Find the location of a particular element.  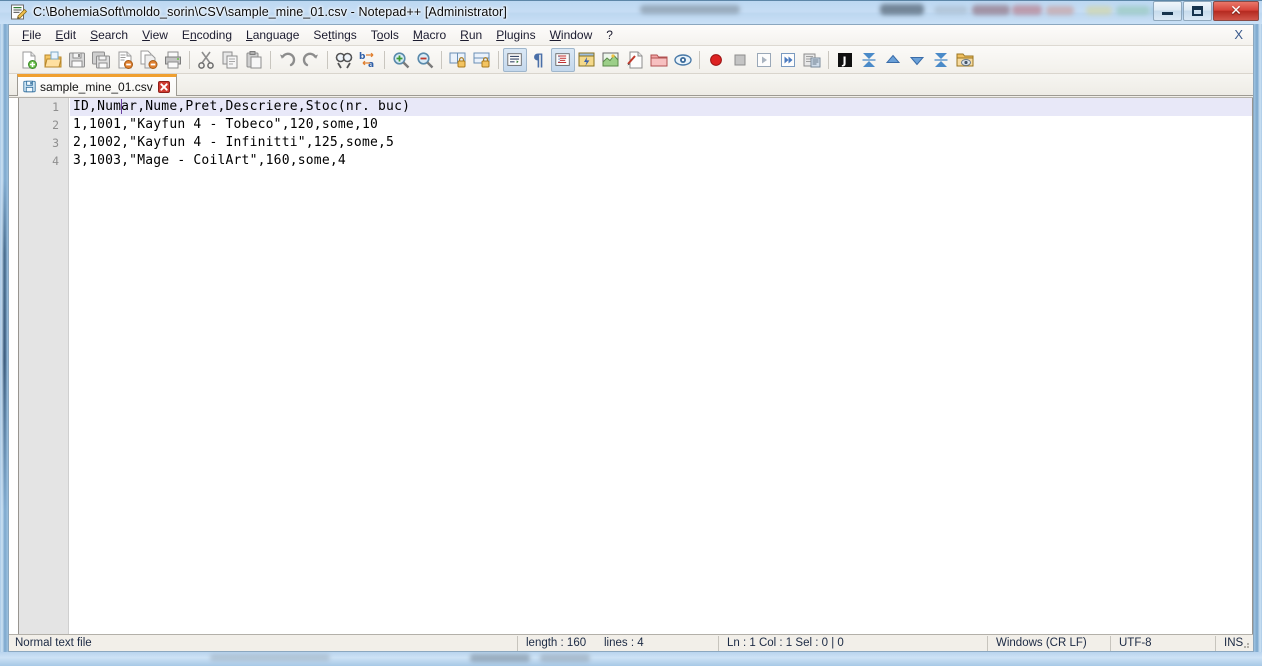

save-all-icon is located at coordinates (101, 60).